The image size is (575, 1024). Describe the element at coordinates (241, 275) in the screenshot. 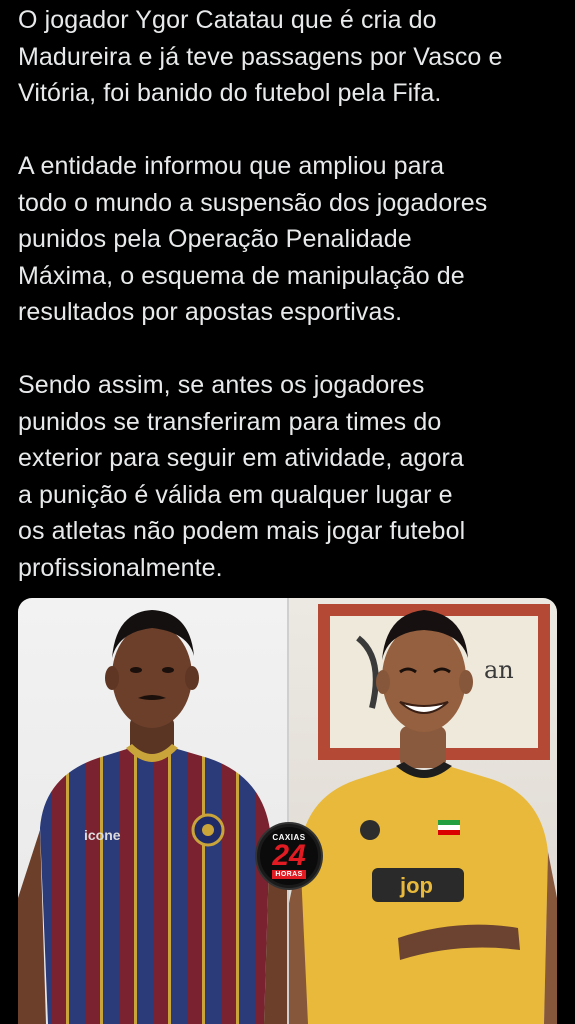

I see `text-line: Máxima, o esquema de manipulação de` at that location.